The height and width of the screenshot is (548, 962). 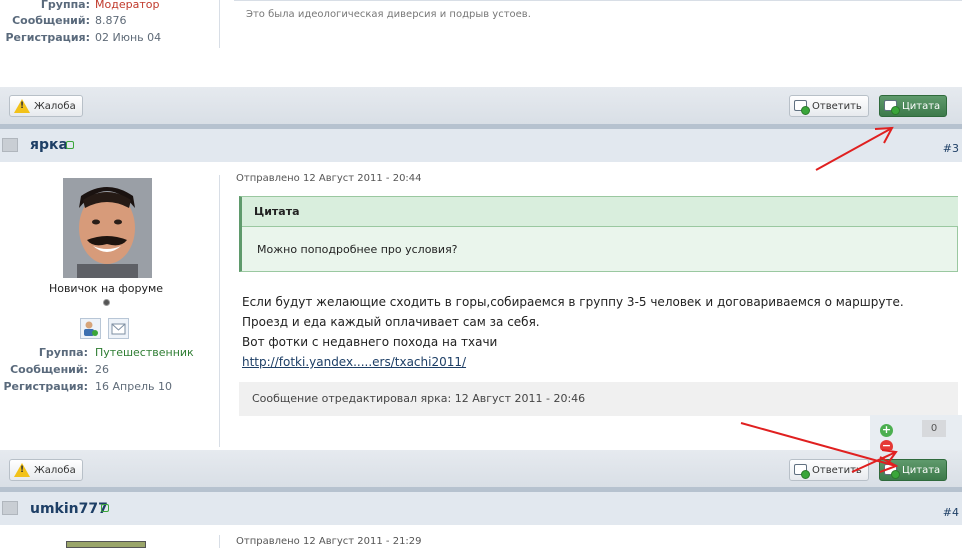 I want to click on avatar-image, so click(x=107, y=228).